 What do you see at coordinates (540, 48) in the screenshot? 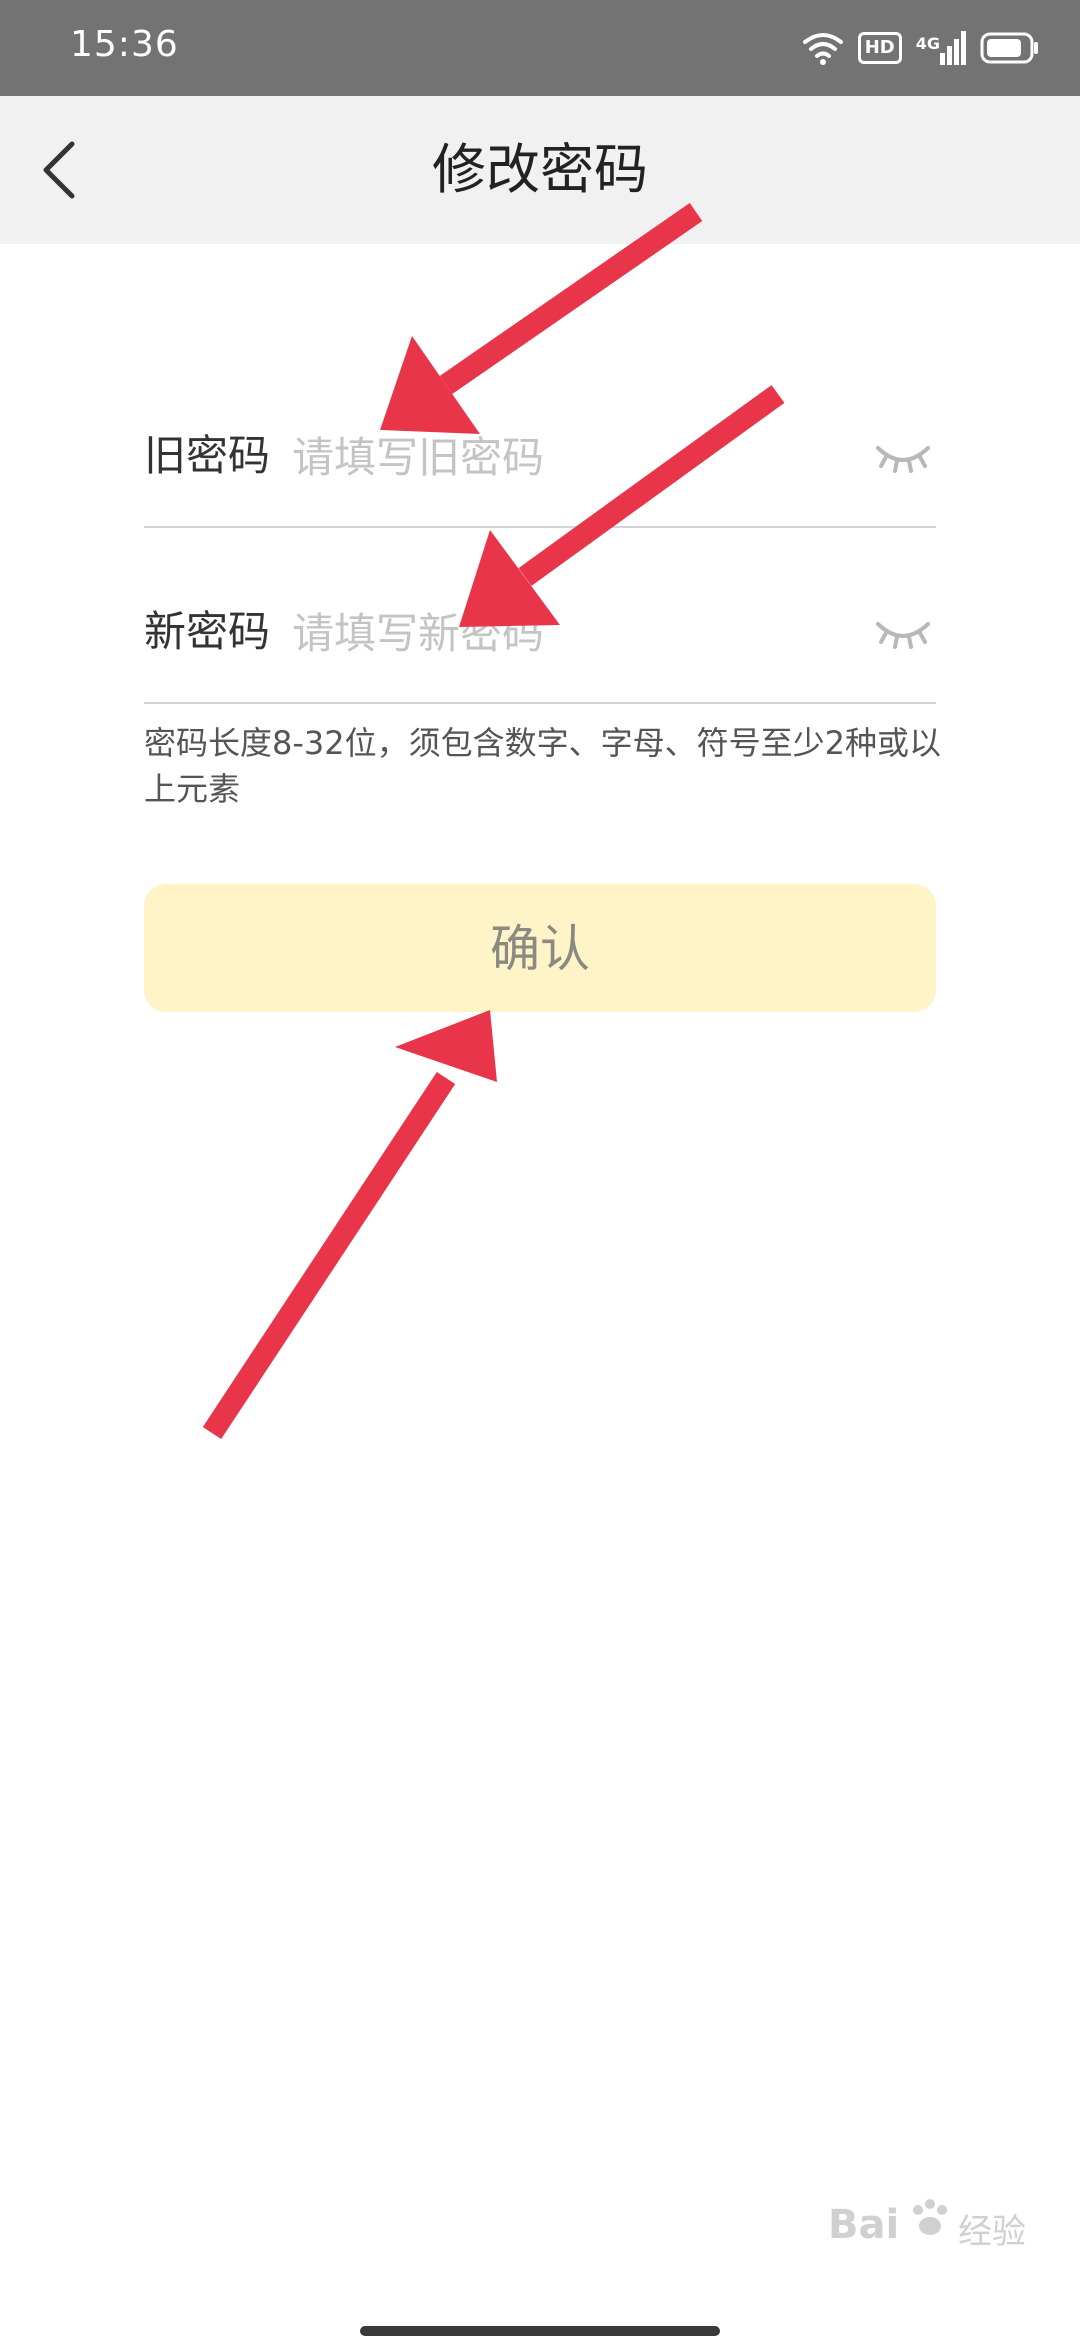
I see `status-bar: 15:36 HD 4G` at bounding box center [540, 48].